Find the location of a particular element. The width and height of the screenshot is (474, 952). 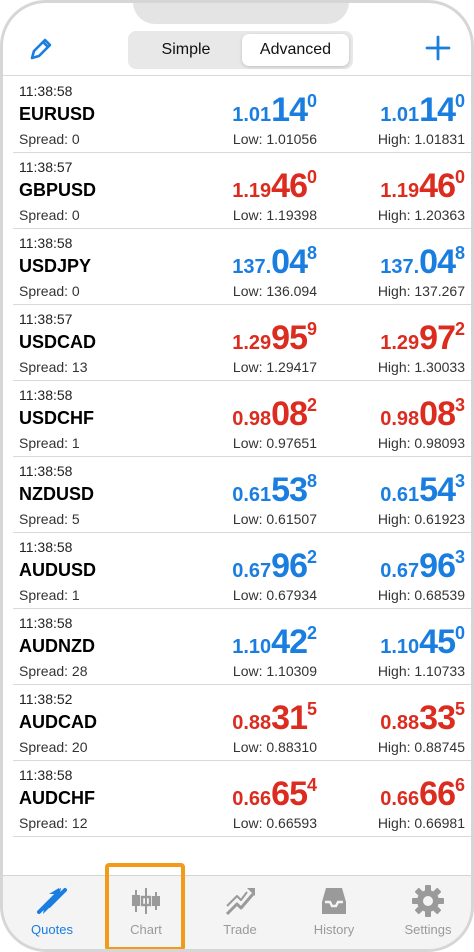

notch is located at coordinates (241, 13).